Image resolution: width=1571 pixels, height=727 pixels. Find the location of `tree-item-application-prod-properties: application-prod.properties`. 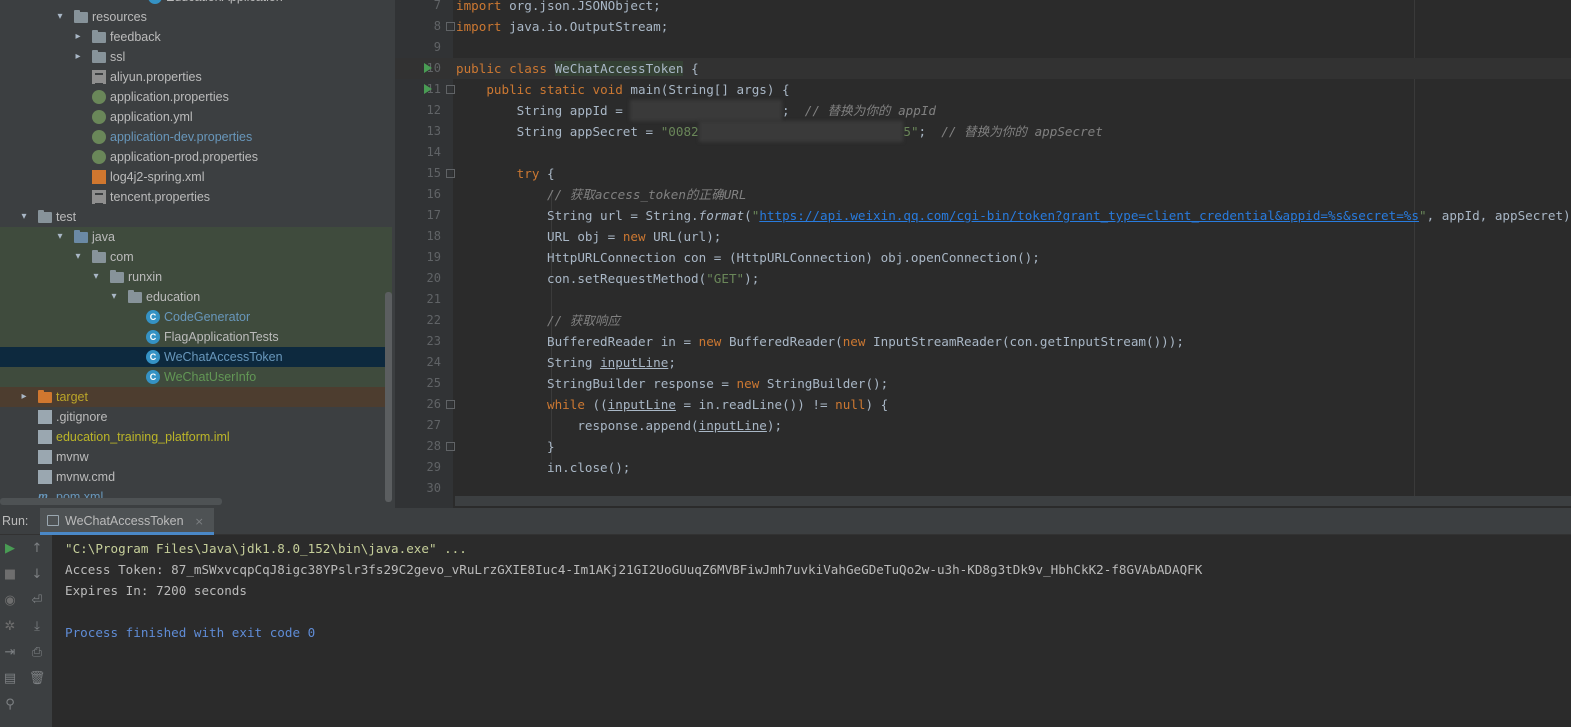

tree-item-application-prod-properties: application-prod.properties is located at coordinates (196, 157).